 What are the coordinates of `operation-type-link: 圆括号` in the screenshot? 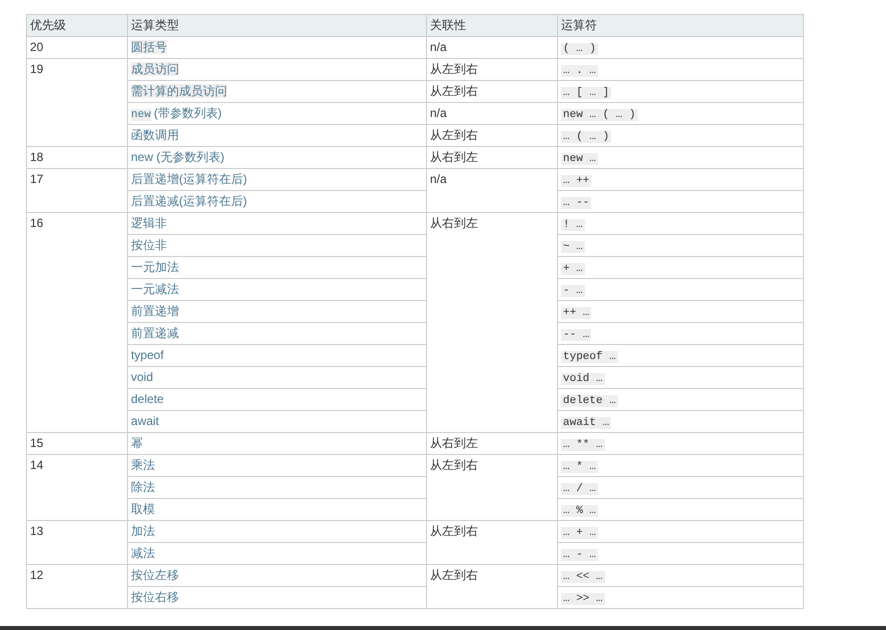 It's located at (149, 47).